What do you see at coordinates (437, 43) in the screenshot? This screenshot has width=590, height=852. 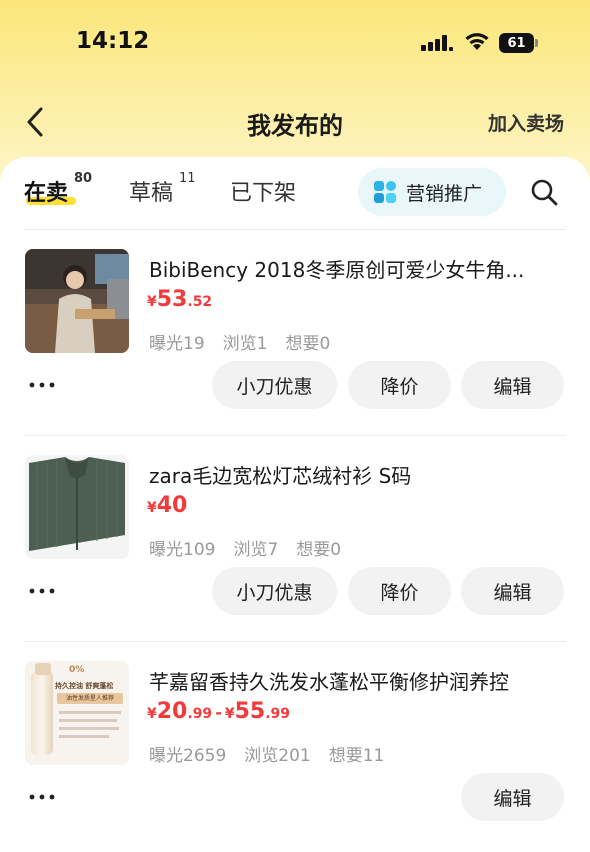 I see `cellular-signal-icon` at bounding box center [437, 43].